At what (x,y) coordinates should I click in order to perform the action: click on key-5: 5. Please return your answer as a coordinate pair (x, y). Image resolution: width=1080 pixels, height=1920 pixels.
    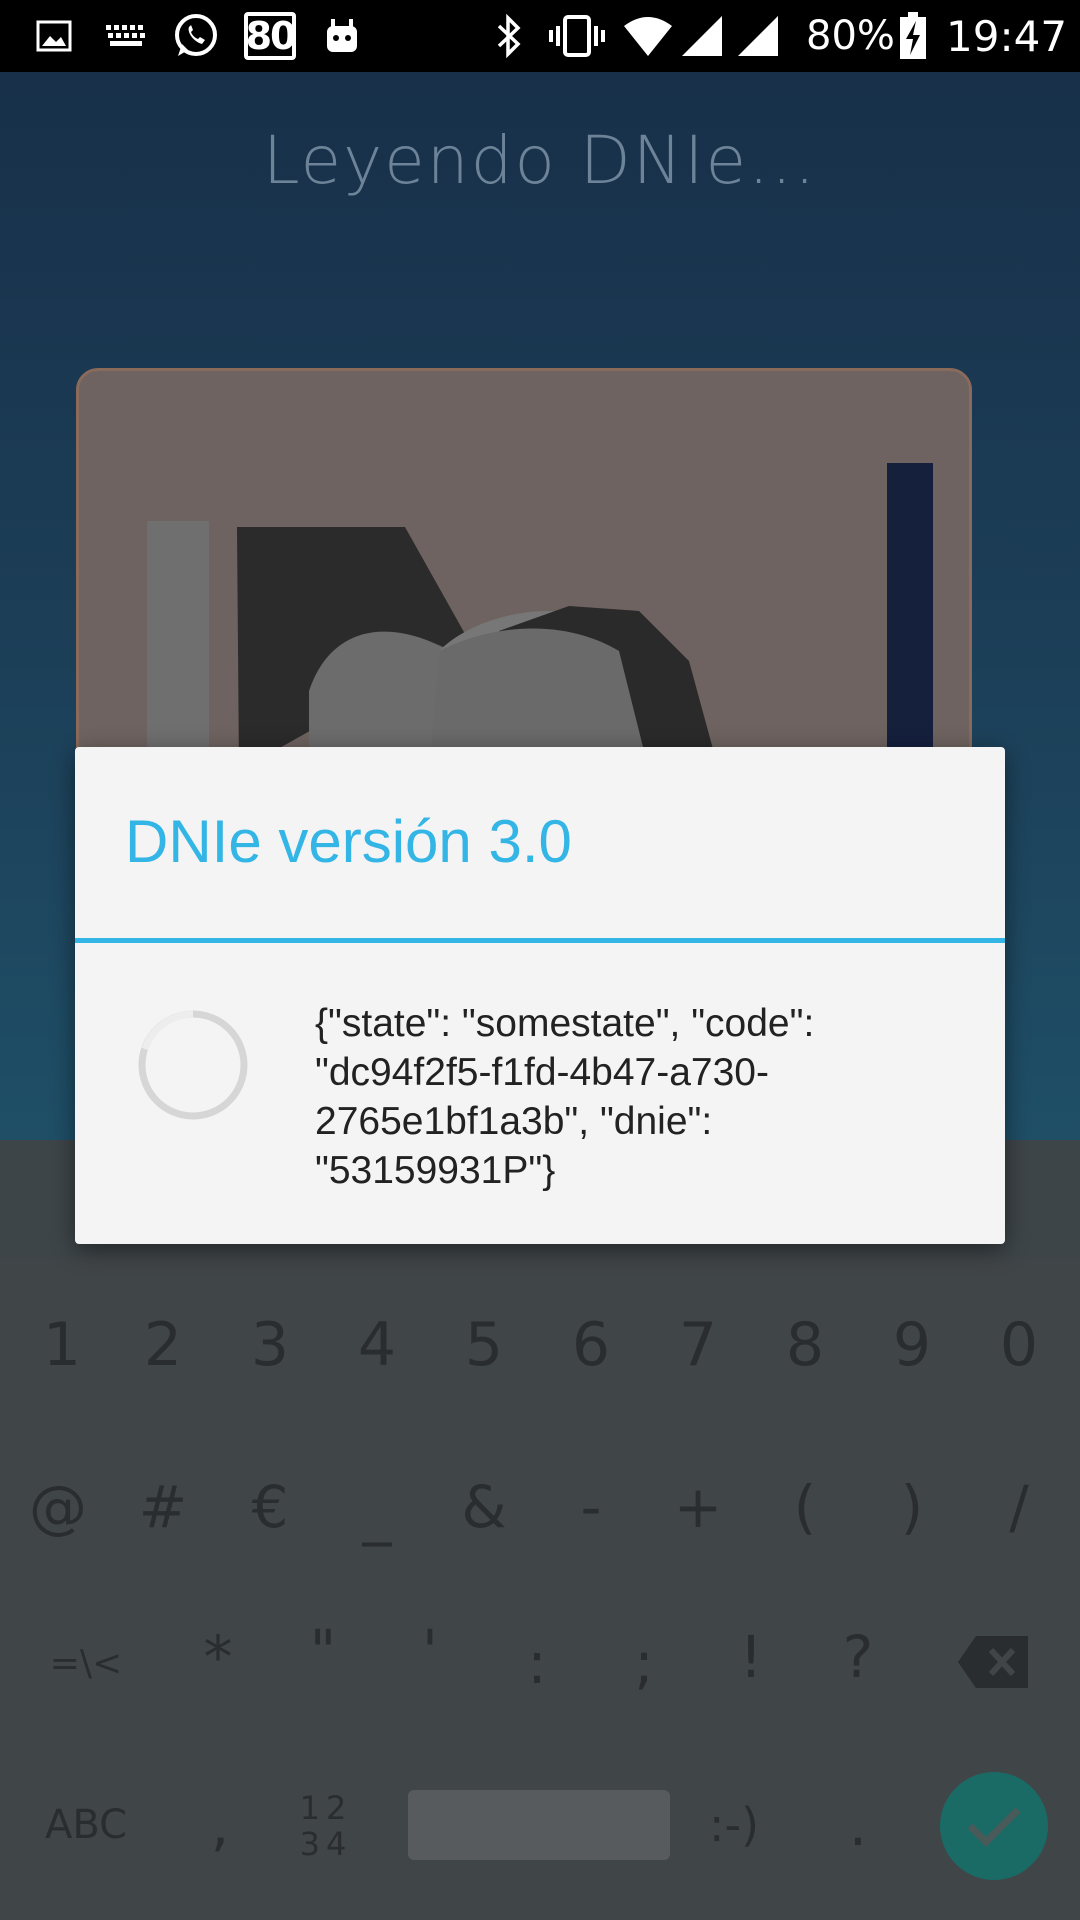
    Looking at the image, I should click on (484, 1345).